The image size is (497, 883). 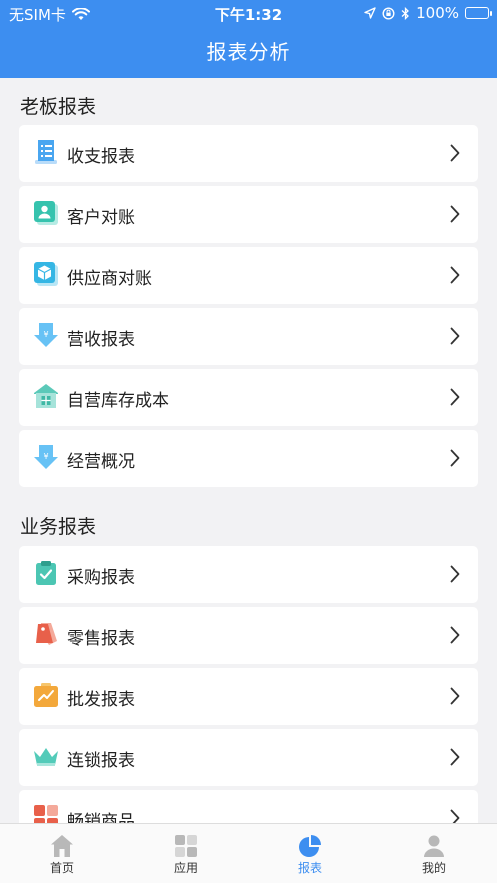 I want to click on crown-icon, so click(x=46, y=757).